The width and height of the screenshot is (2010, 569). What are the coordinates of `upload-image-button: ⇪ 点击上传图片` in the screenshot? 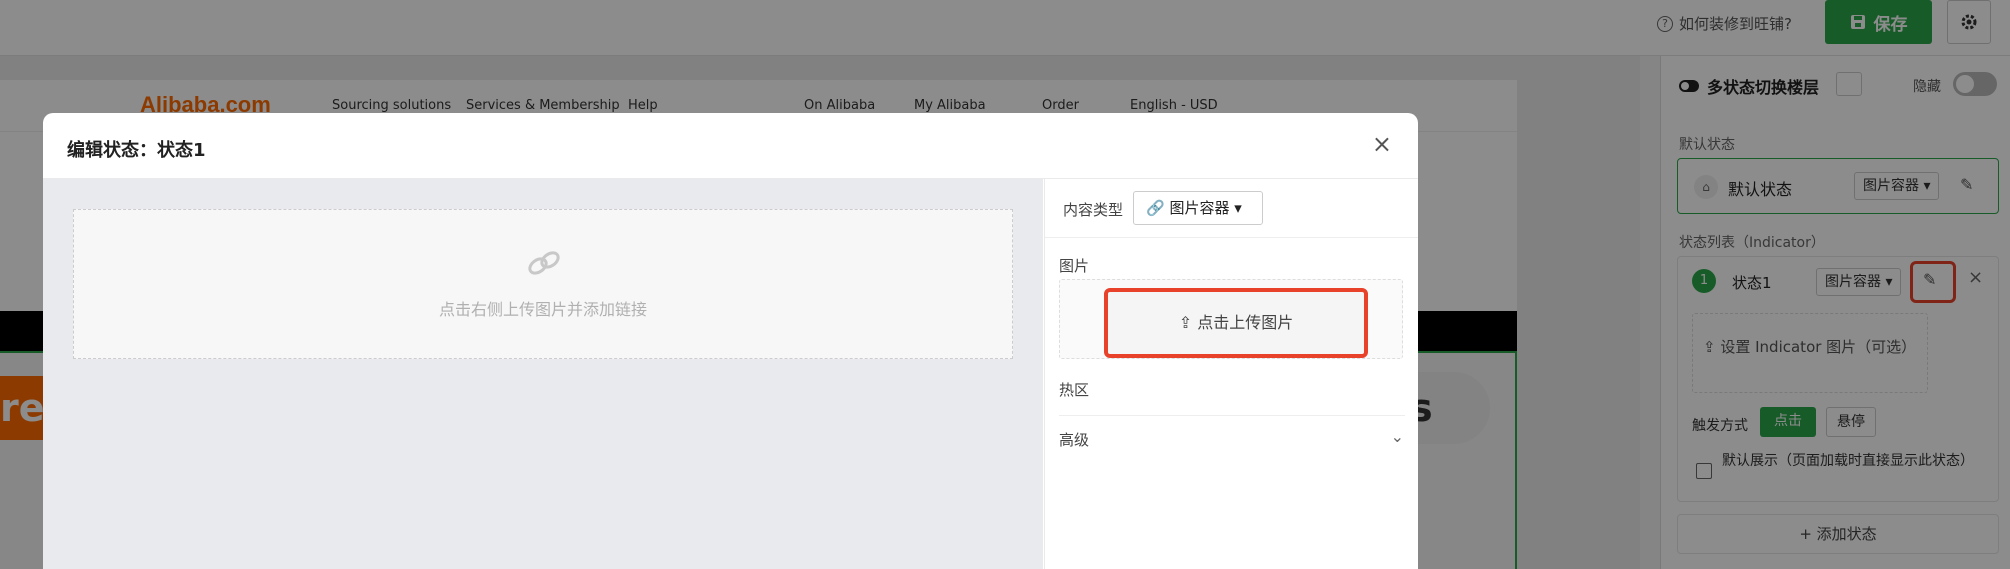 It's located at (1236, 323).